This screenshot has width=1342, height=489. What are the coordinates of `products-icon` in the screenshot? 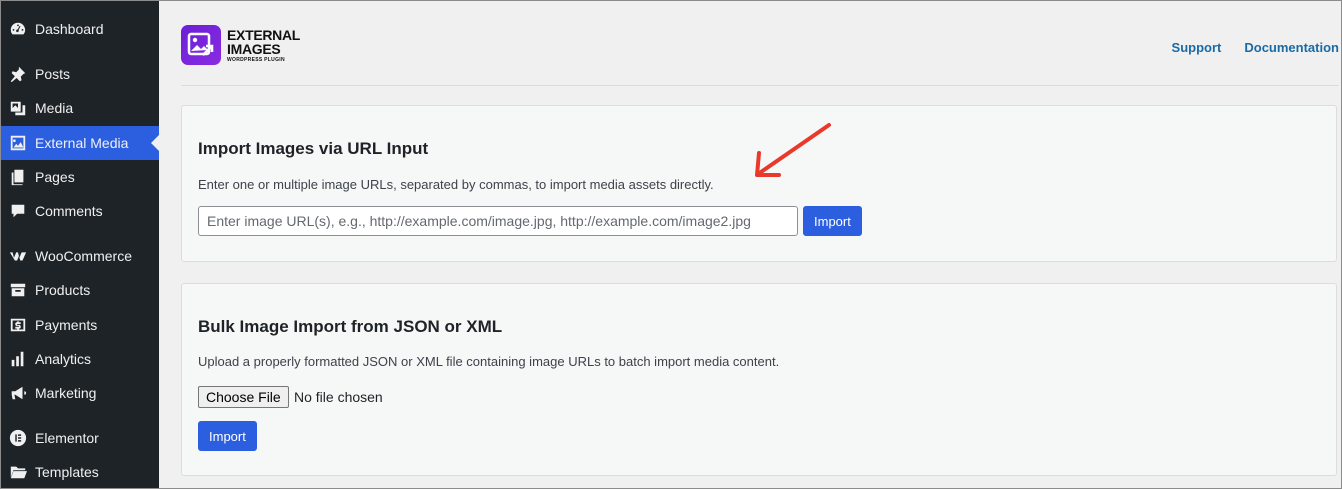 It's located at (18, 290).